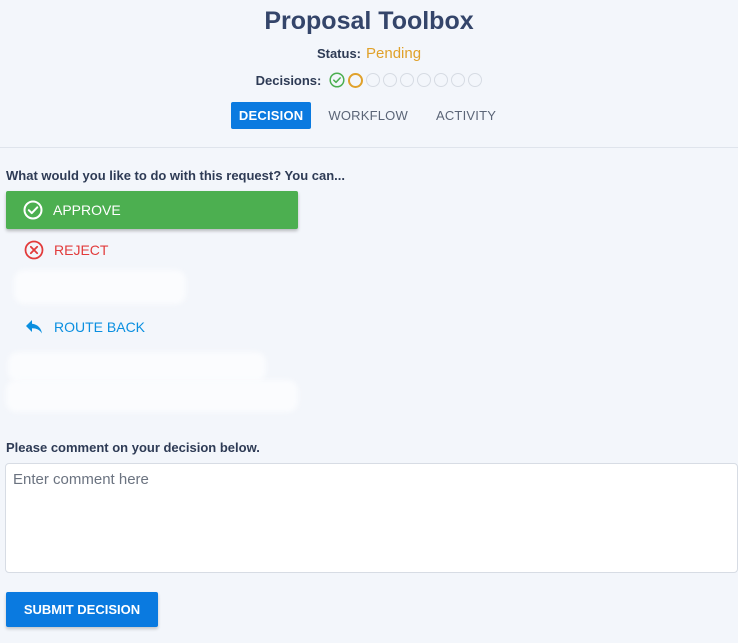 The height and width of the screenshot is (643, 738). I want to click on decision-done-icon, so click(337, 80).